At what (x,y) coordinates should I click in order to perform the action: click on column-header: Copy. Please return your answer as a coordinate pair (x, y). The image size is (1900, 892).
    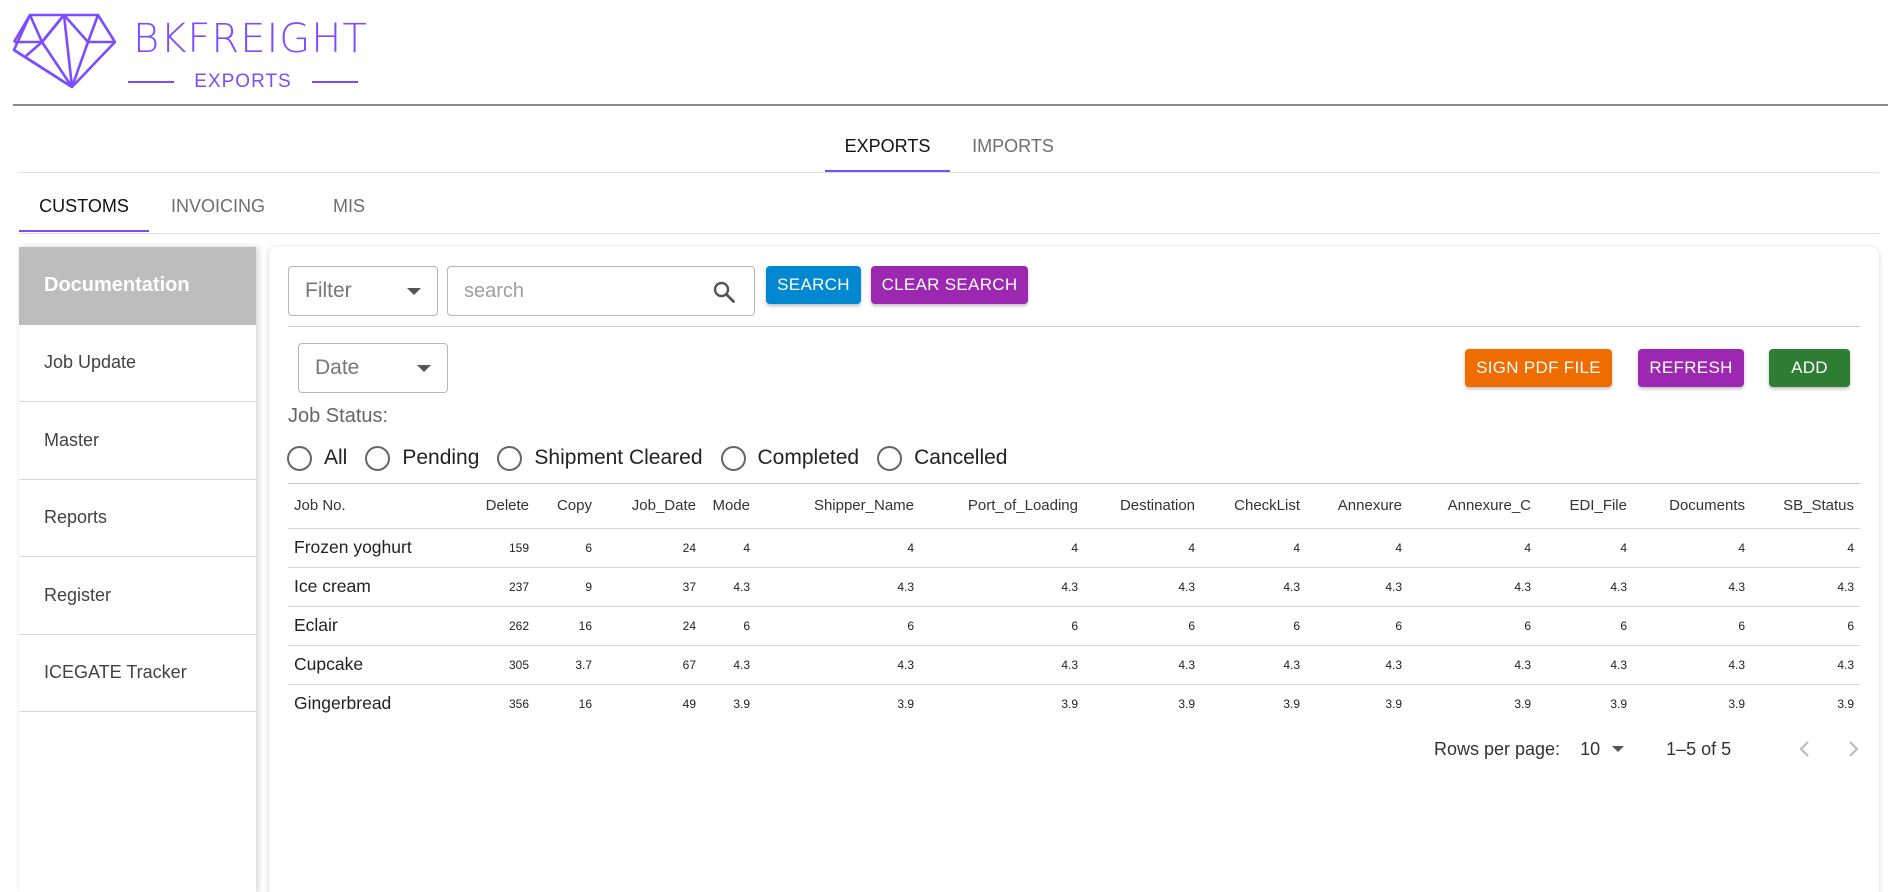
    Looking at the image, I should click on (566, 506).